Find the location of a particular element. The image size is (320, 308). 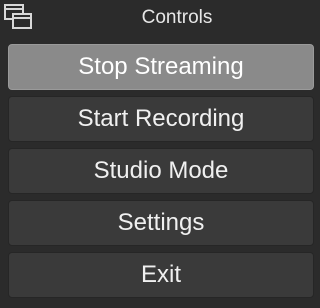

exit-button: Exit is located at coordinates (161, 275).